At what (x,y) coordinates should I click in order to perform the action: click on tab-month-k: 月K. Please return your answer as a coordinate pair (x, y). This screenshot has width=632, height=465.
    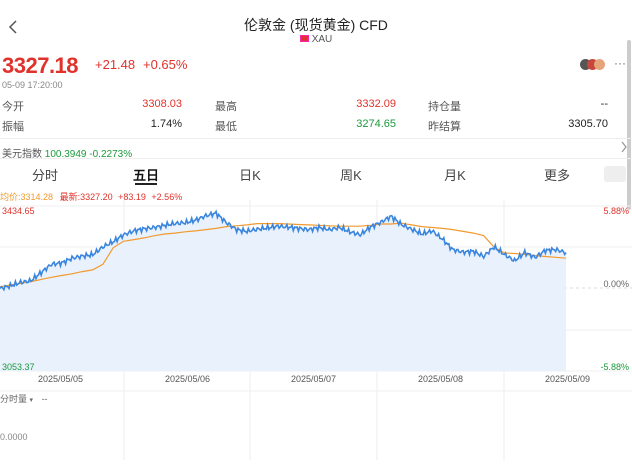
    Looking at the image, I should click on (455, 174).